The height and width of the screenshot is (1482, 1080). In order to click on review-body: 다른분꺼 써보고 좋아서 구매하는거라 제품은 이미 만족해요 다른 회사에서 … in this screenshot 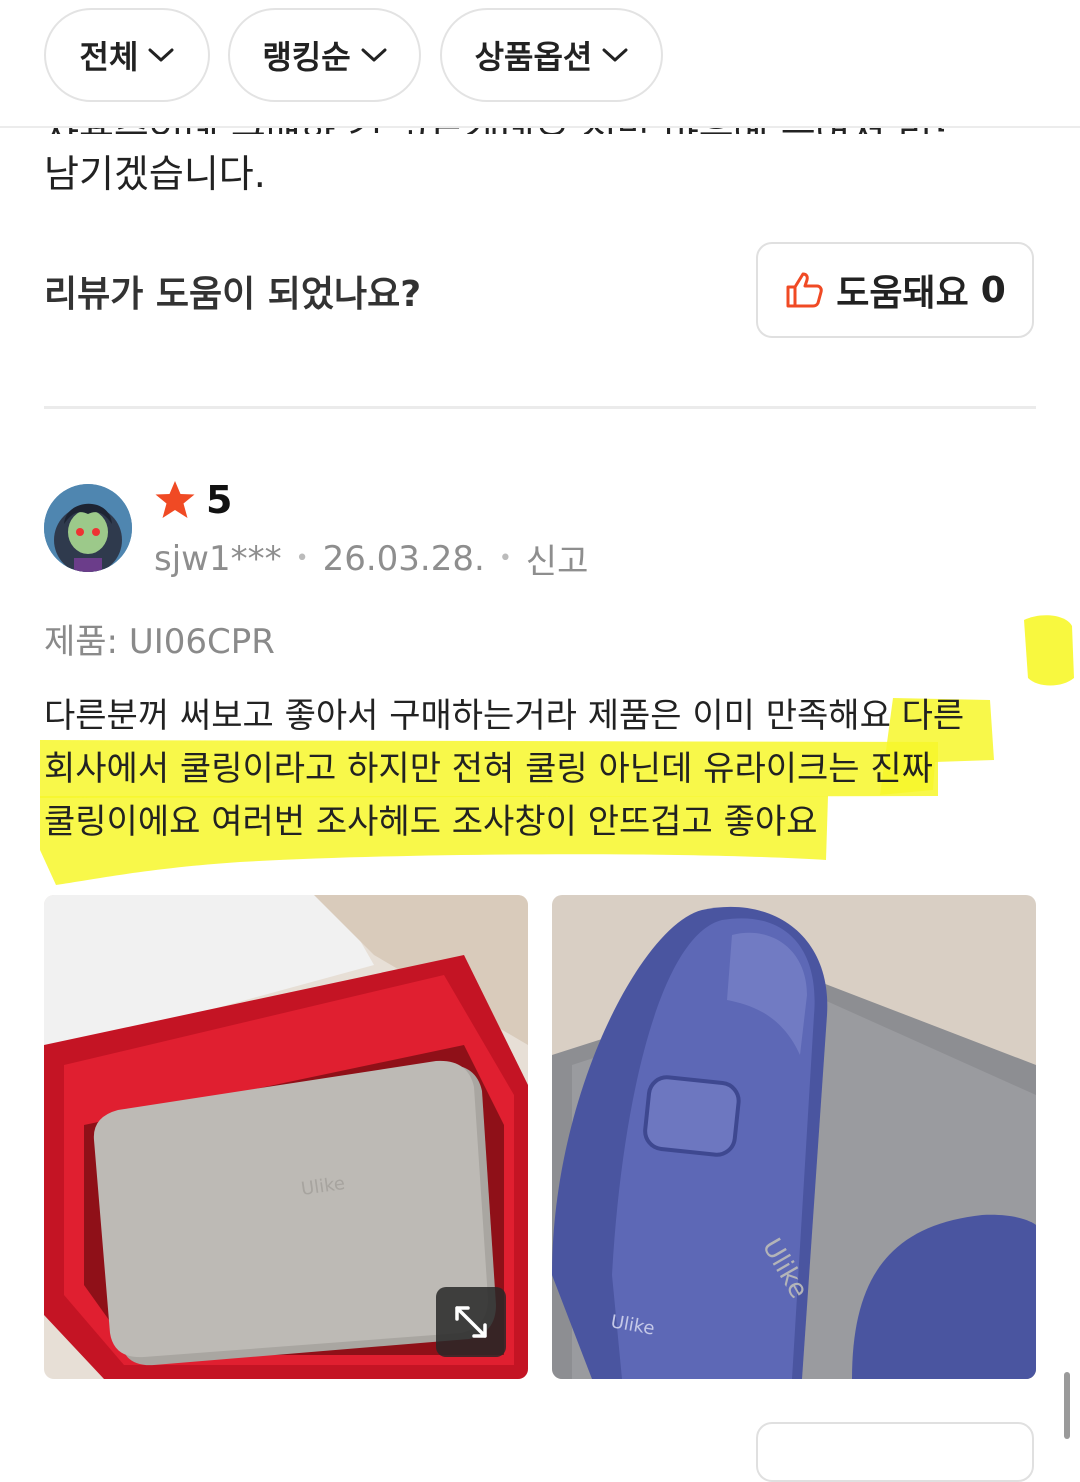, I will do `click(540, 769)`.